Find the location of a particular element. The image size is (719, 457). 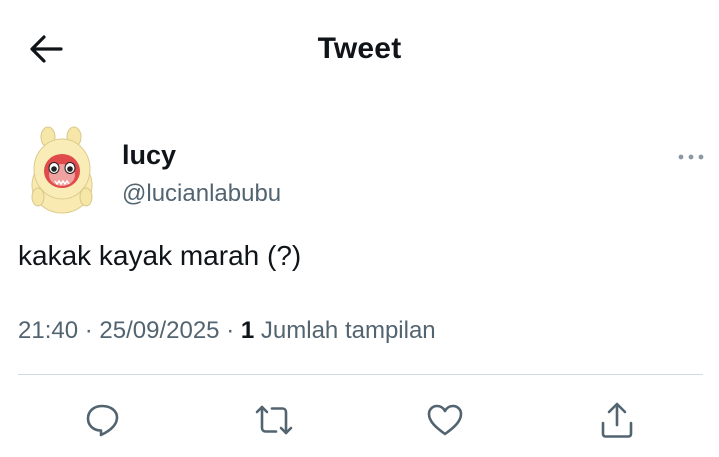

retweet-button is located at coordinates (274, 420).